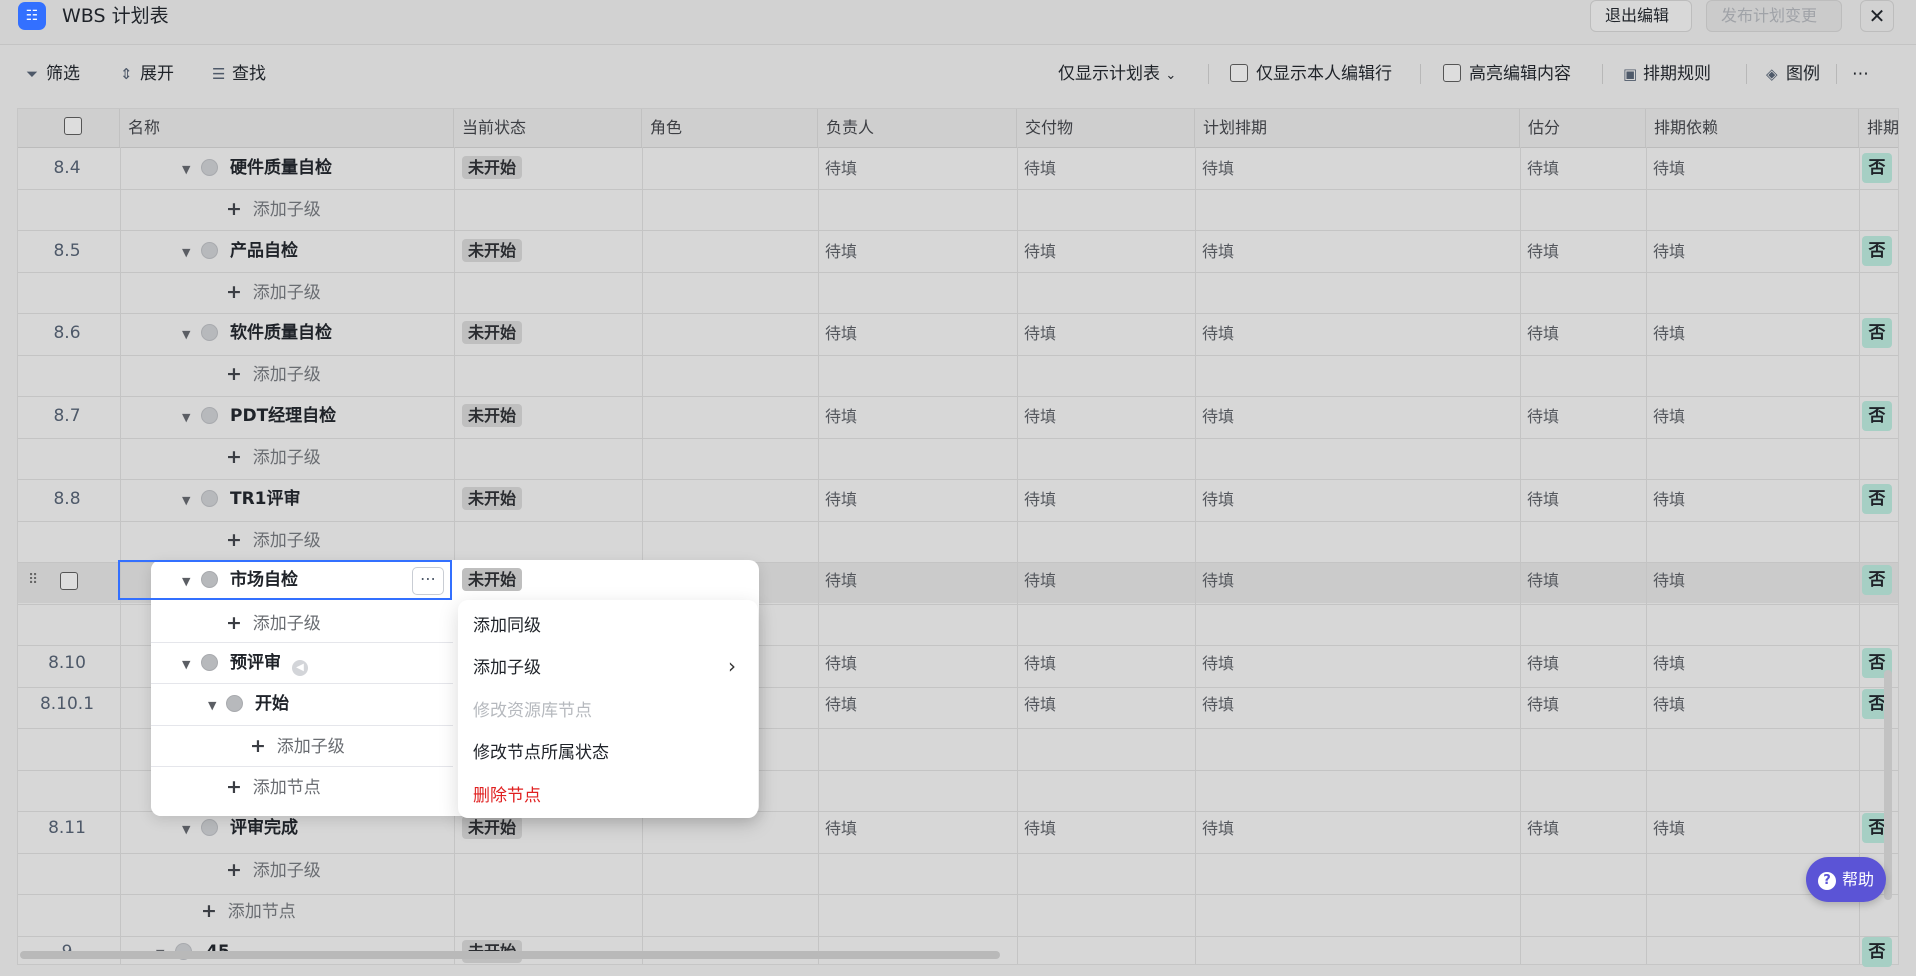 The width and height of the screenshot is (1916, 976). What do you see at coordinates (532, 711) in the screenshot?
I see `menu-modify-library-node: 修改资源库节点` at bounding box center [532, 711].